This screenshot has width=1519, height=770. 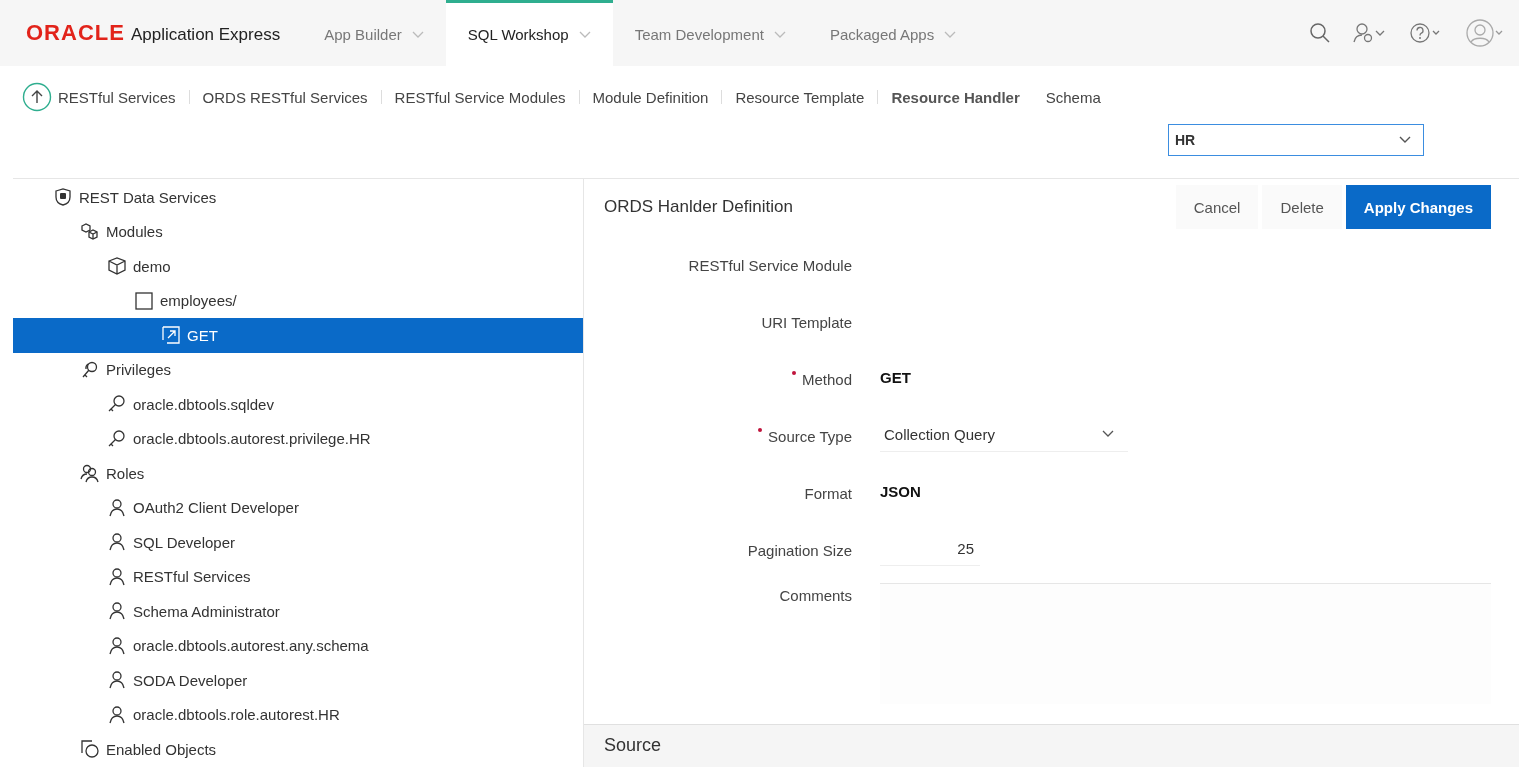 What do you see at coordinates (298, 542) in the screenshot?
I see `tree-item: SQL Developer` at bounding box center [298, 542].